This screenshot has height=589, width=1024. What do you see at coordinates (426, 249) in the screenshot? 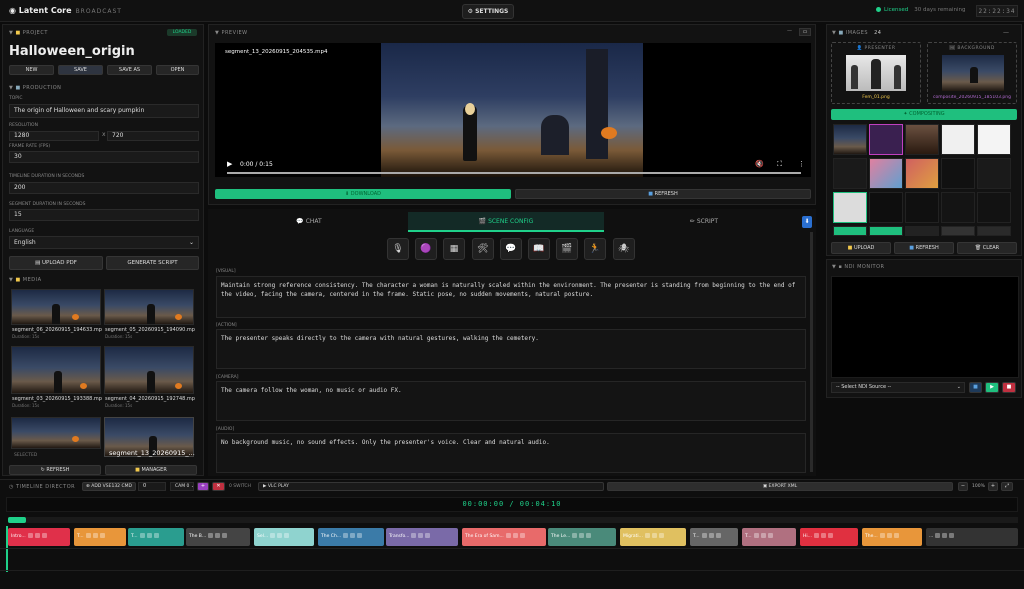
I see `style-icon: 🟣` at bounding box center [426, 249].